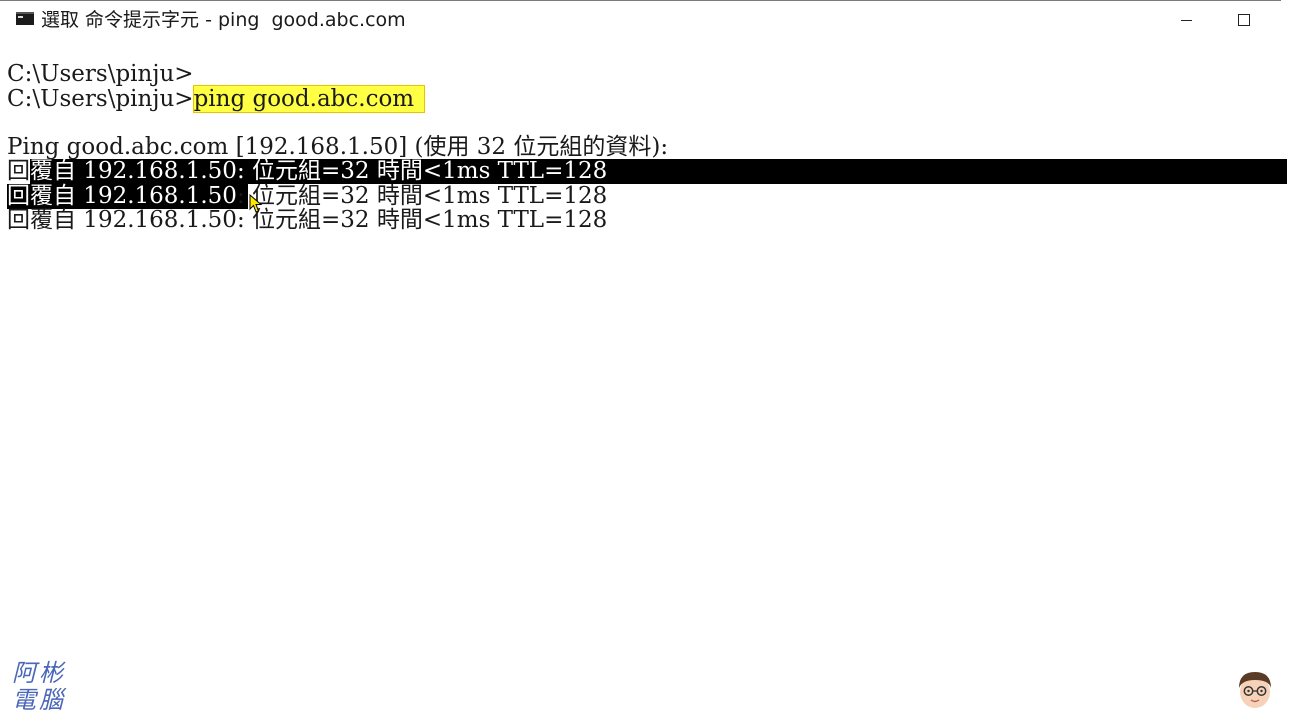  I want to click on selected-reply-text: 回覆自 192.168.1.50, so click(122, 196).